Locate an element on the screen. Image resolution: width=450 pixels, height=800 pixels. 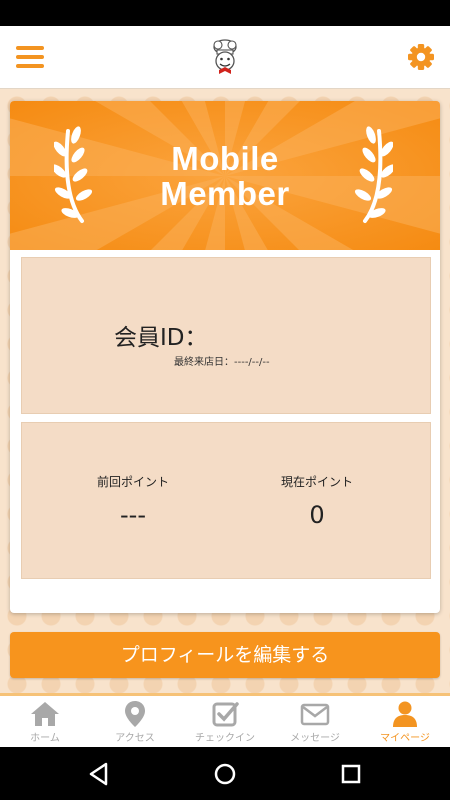
previous-points-value: --- is located at coordinates (133, 515).